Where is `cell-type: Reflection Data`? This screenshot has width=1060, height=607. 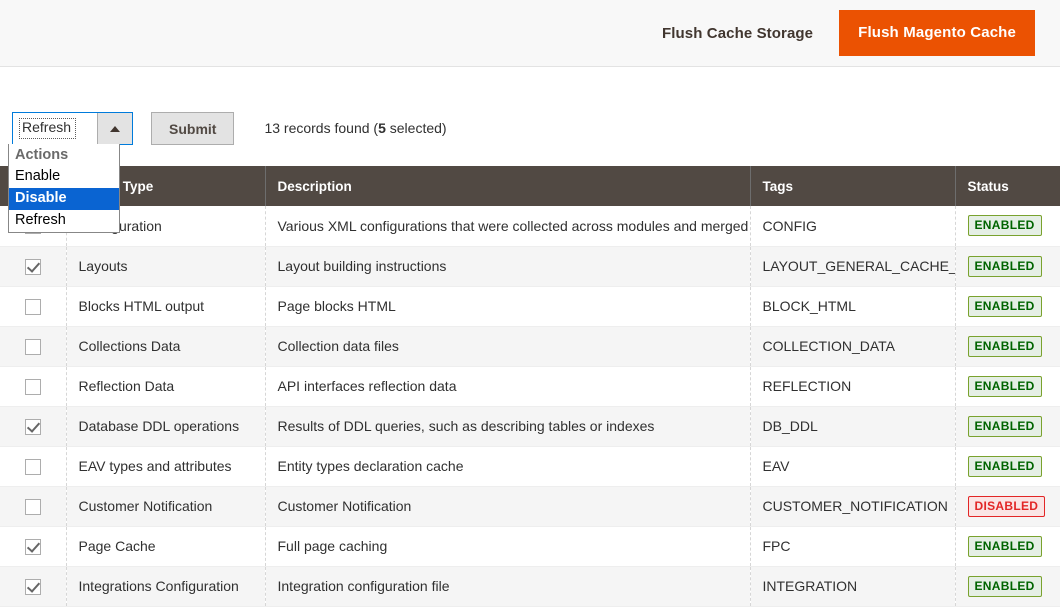 cell-type: Reflection Data is located at coordinates (166, 386).